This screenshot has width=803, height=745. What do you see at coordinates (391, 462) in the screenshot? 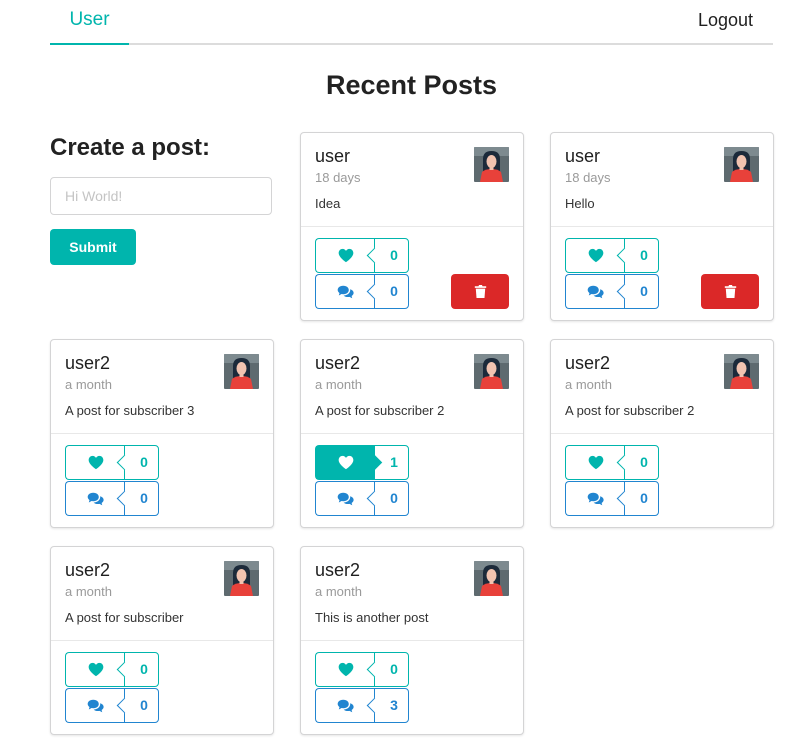
I see `like-count: 1` at bounding box center [391, 462].